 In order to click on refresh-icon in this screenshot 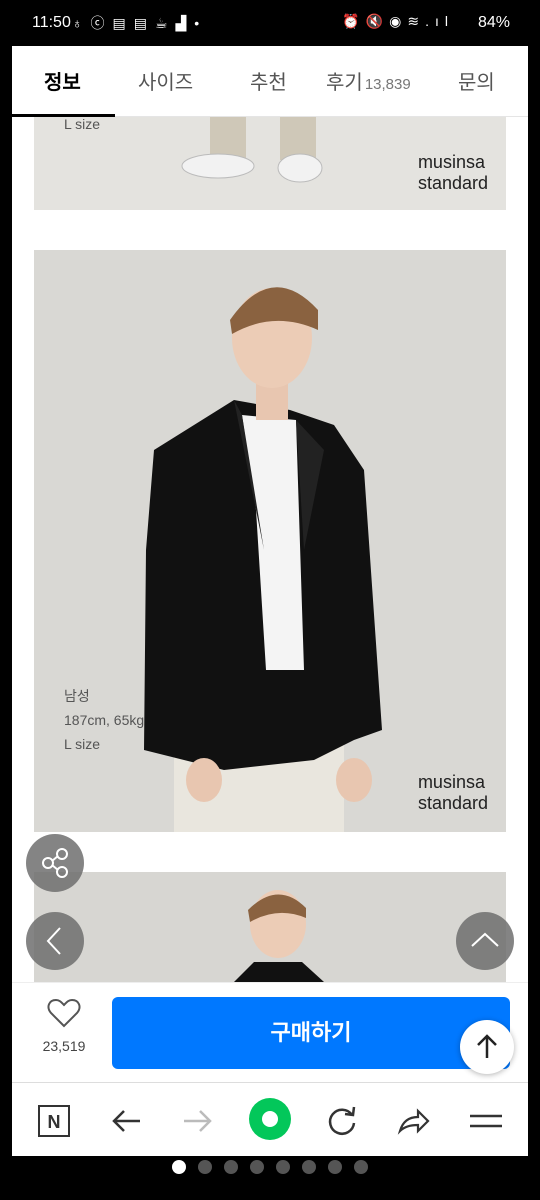, I will do `click(342, 1120)`.